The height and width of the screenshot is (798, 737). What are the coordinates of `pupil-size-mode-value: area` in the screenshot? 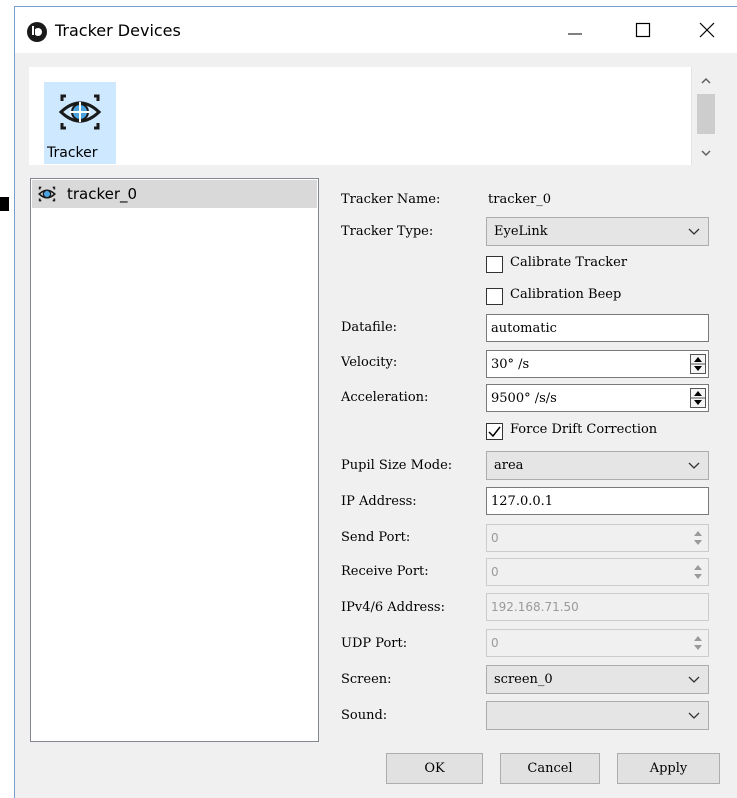 It's located at (509, 465).